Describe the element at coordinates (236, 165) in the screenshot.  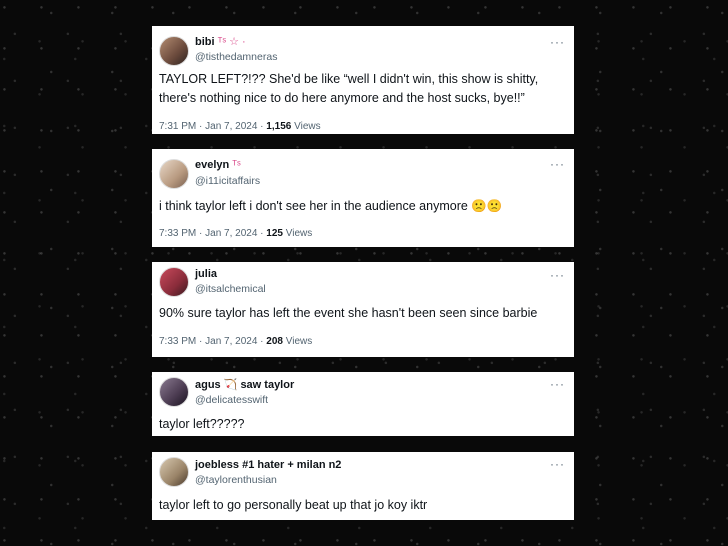
I see `name-badge: ᵀˢ` at that location.